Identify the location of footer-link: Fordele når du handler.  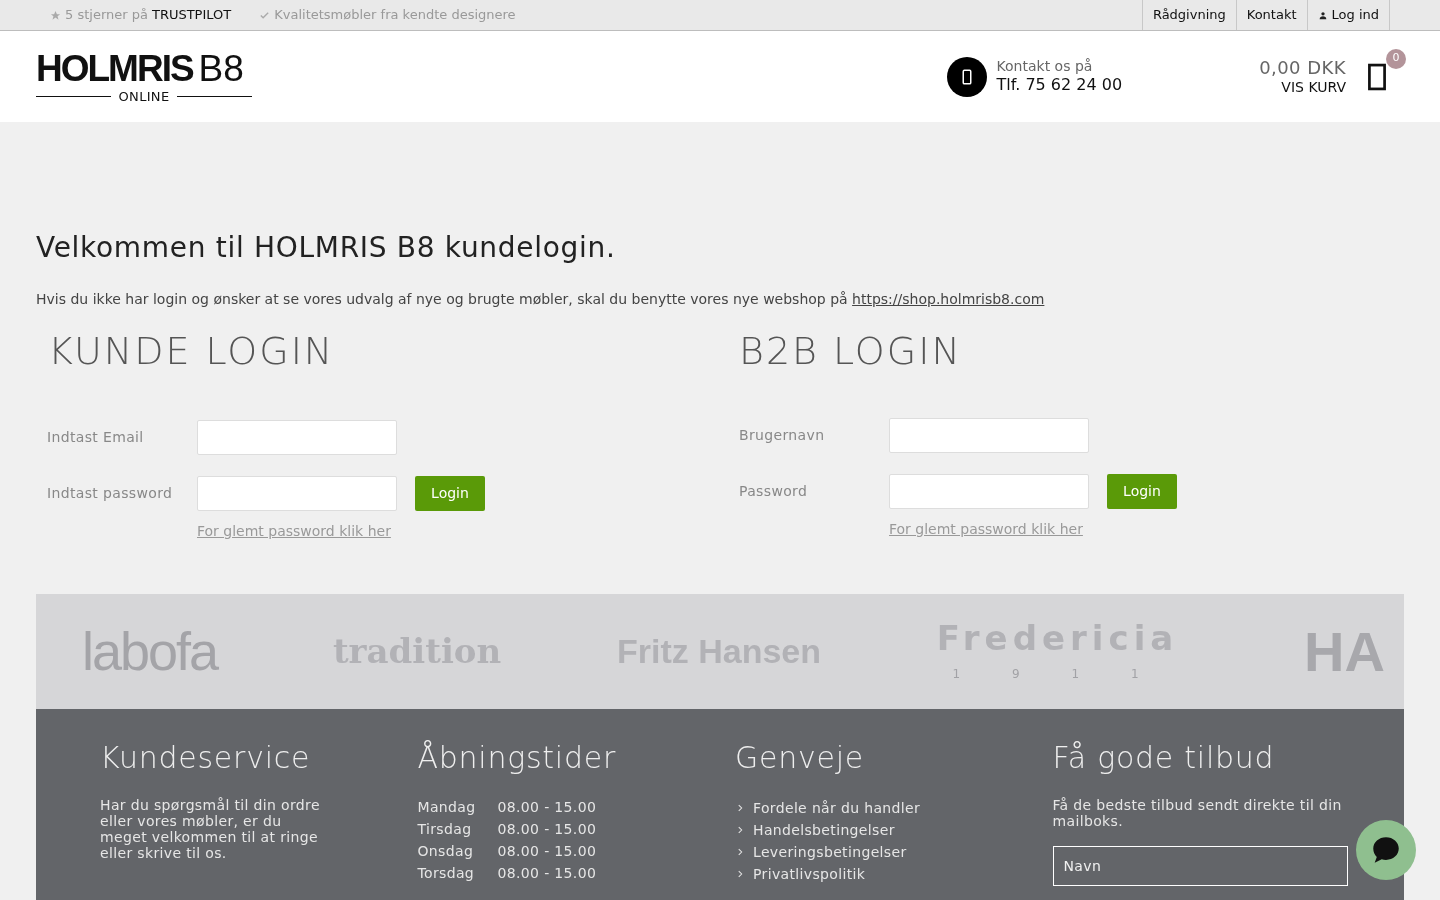
(837, 808).